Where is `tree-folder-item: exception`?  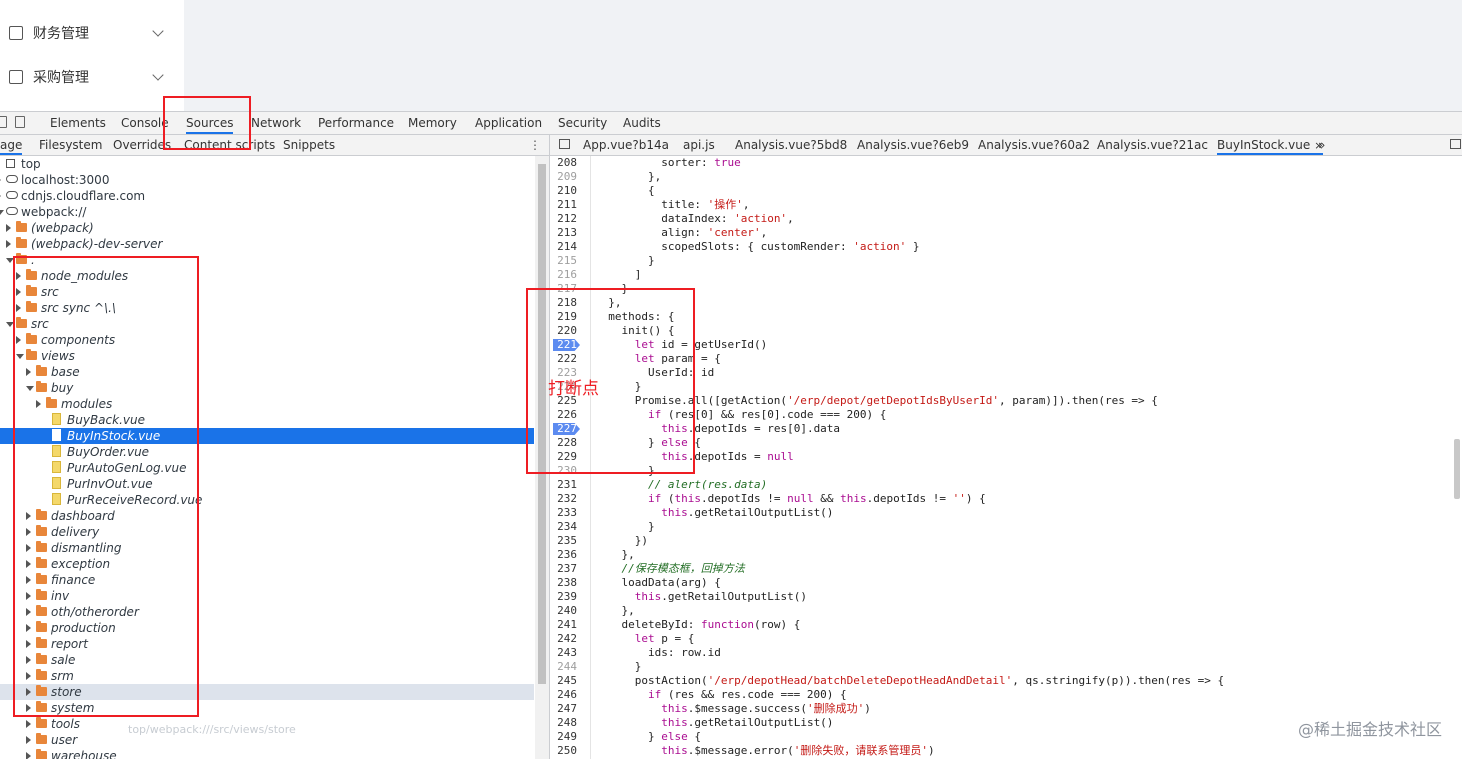 tree-folder-item: exception is located at coordinates (267, 564).